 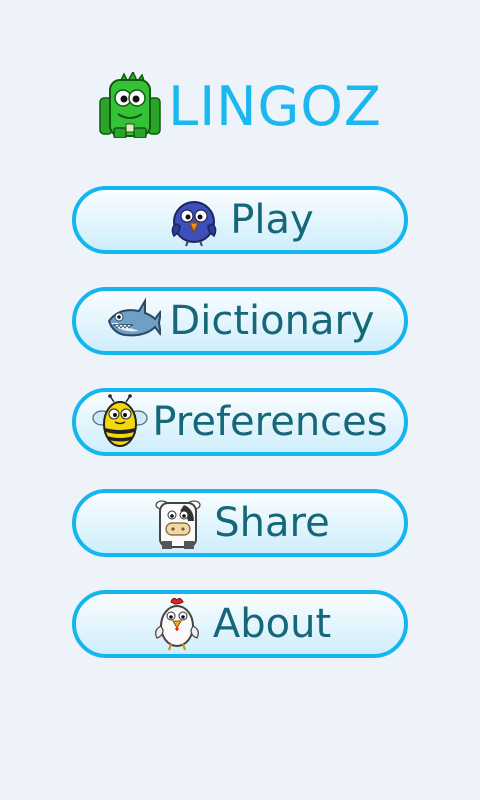 I want to click on chicken-icon, so click(x=176, y=624).